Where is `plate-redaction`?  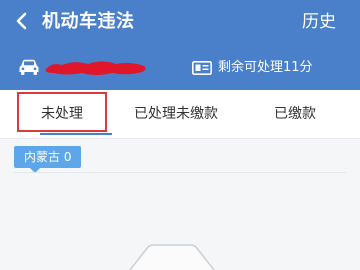
plate-redaction is located at coordinates (95, 68).